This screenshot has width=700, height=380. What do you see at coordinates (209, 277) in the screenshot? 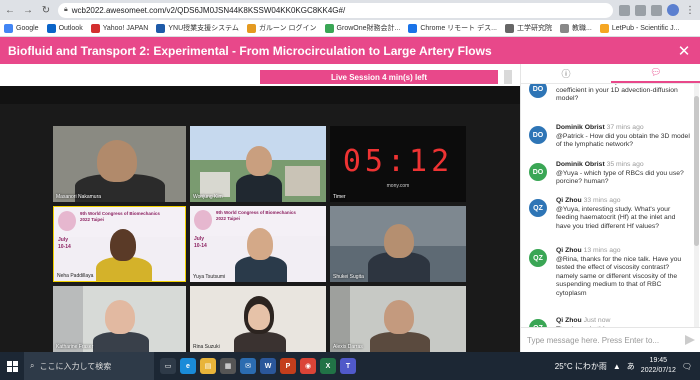
I see `participant-name: Yuya Tsutsumi` at bounding box center [209, 277].